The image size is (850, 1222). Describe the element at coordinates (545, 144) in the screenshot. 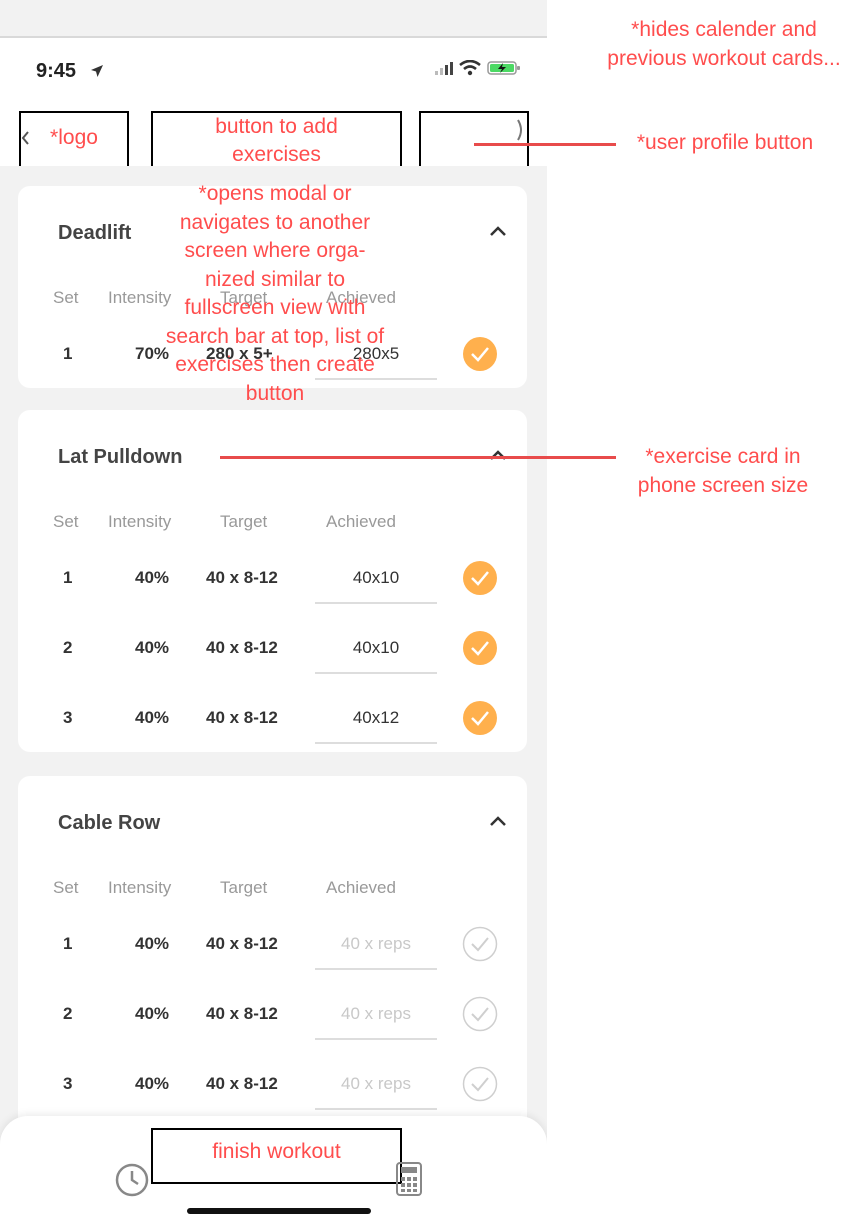

I see `annotation-line-profile` at that location.